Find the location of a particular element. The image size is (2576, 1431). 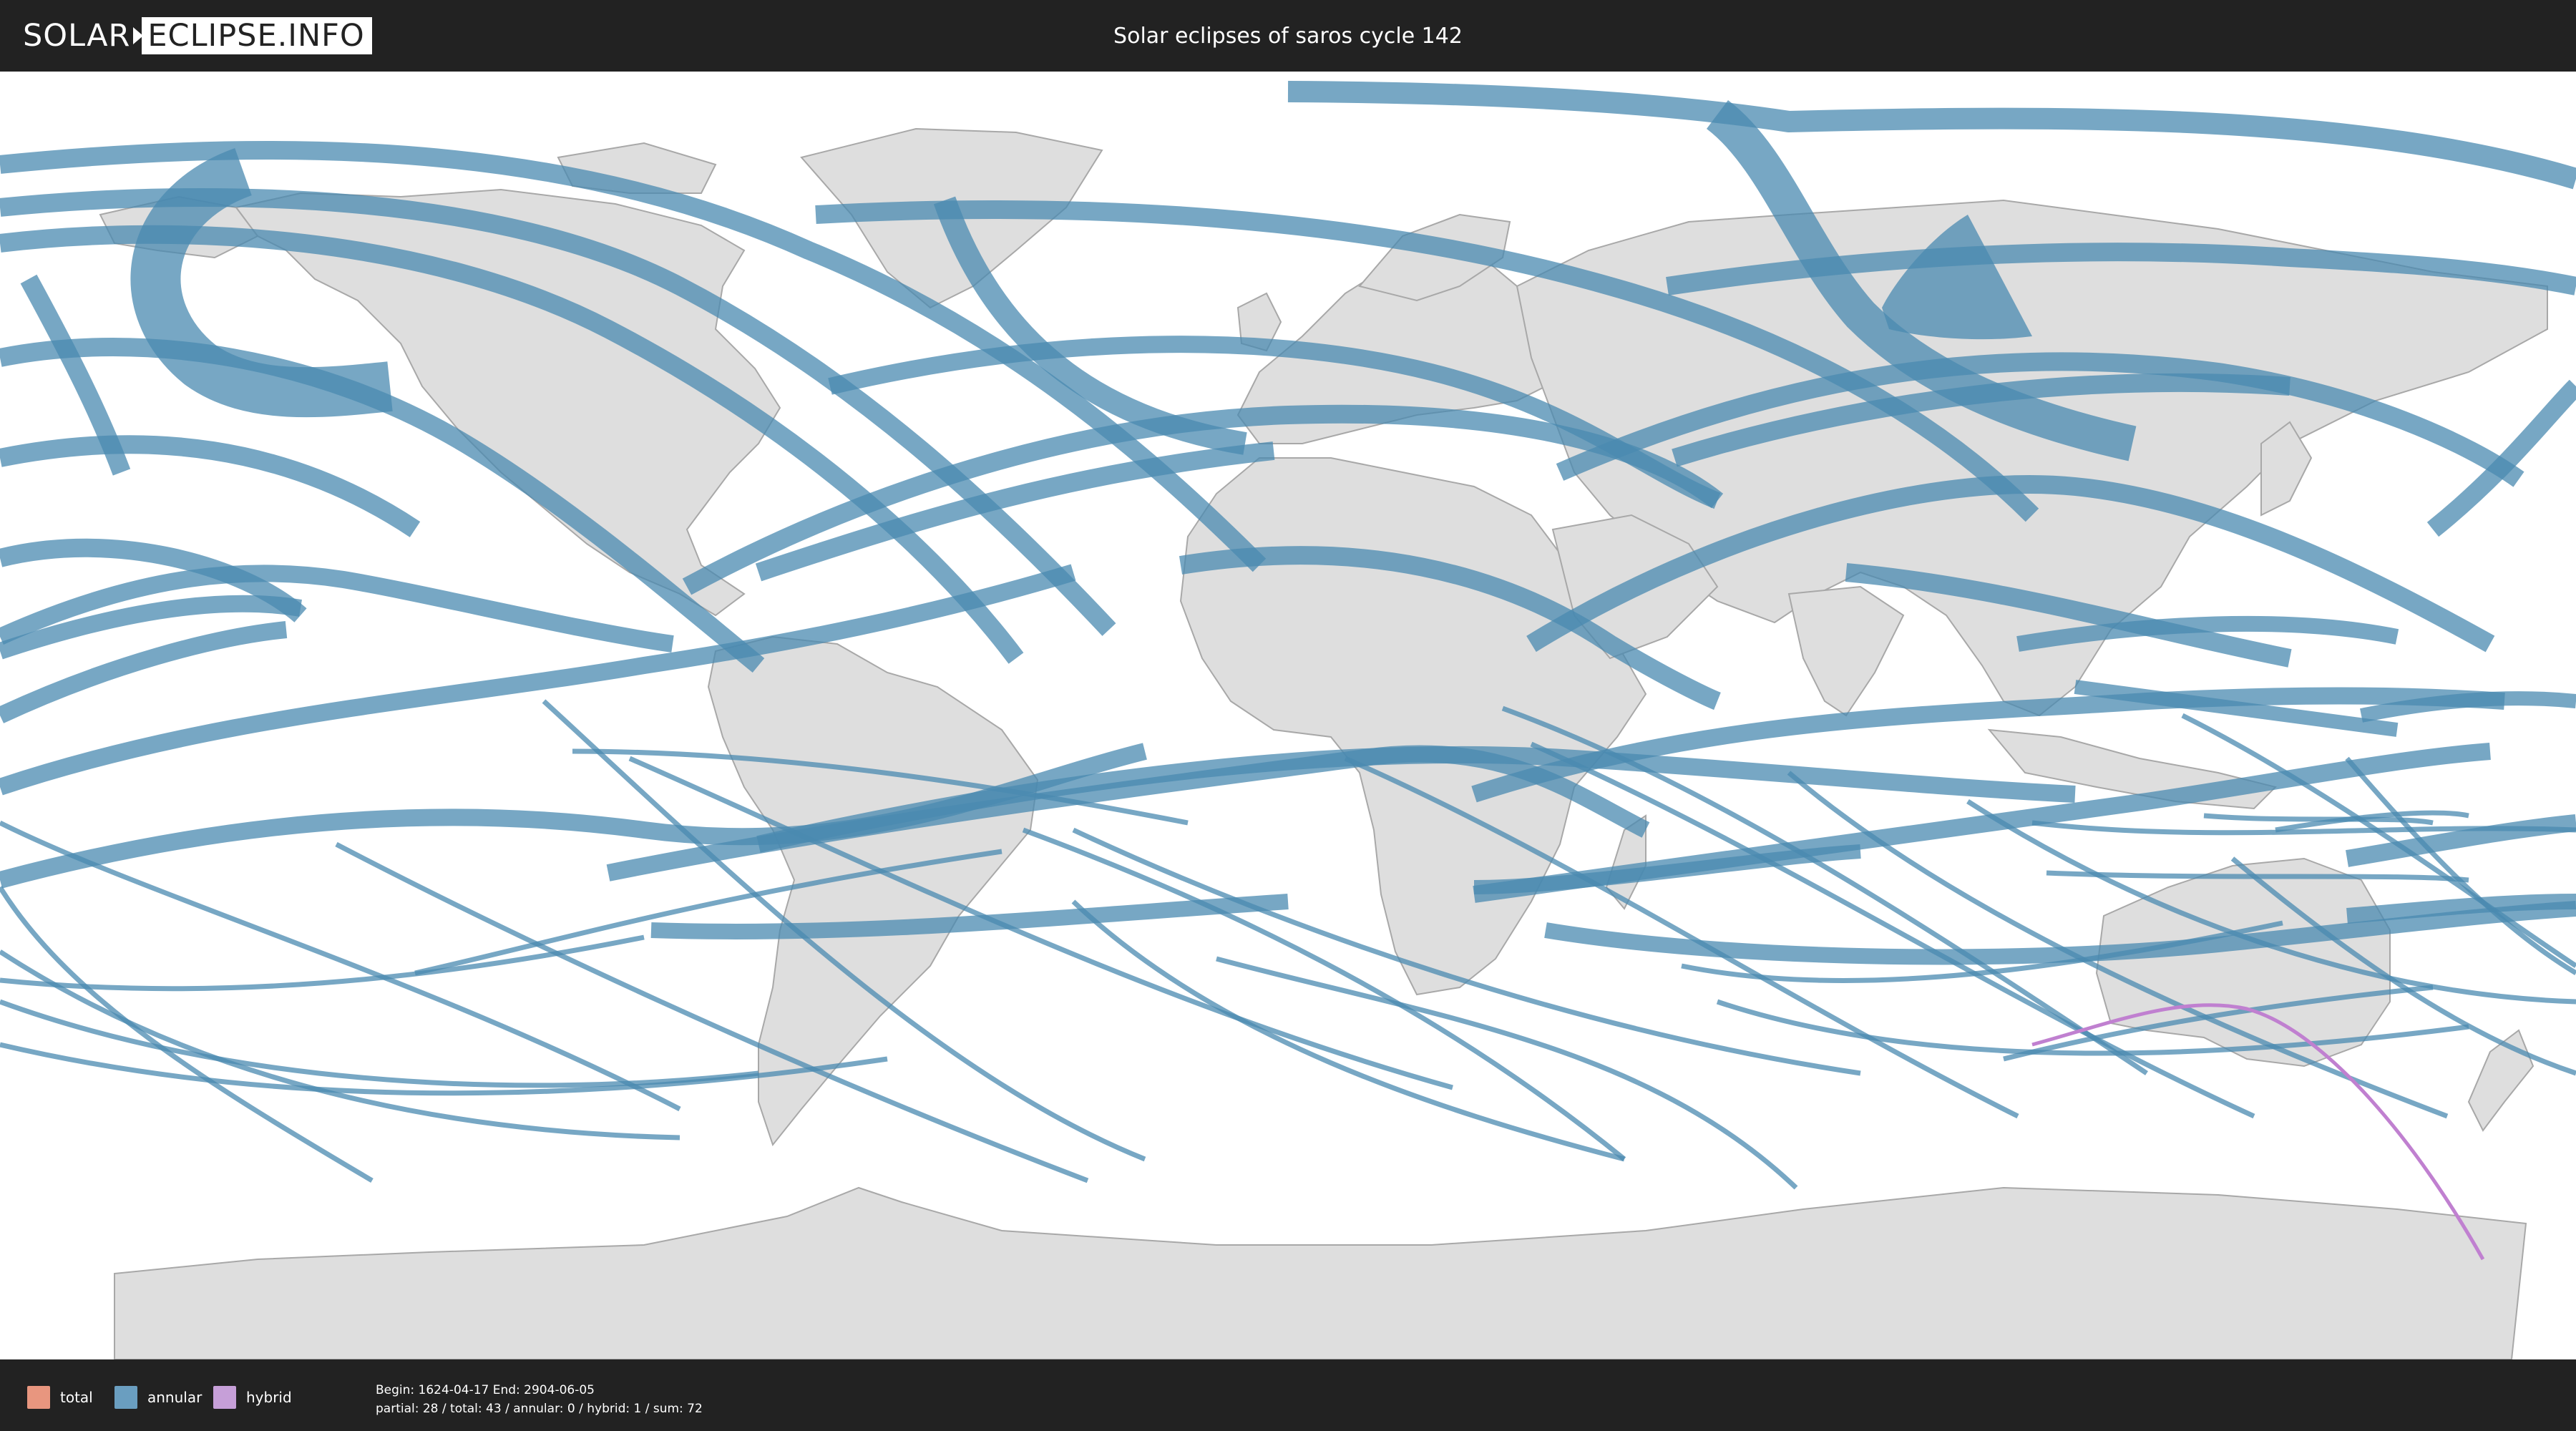

legend-total-swatch is located at coordinates (38, 1397).